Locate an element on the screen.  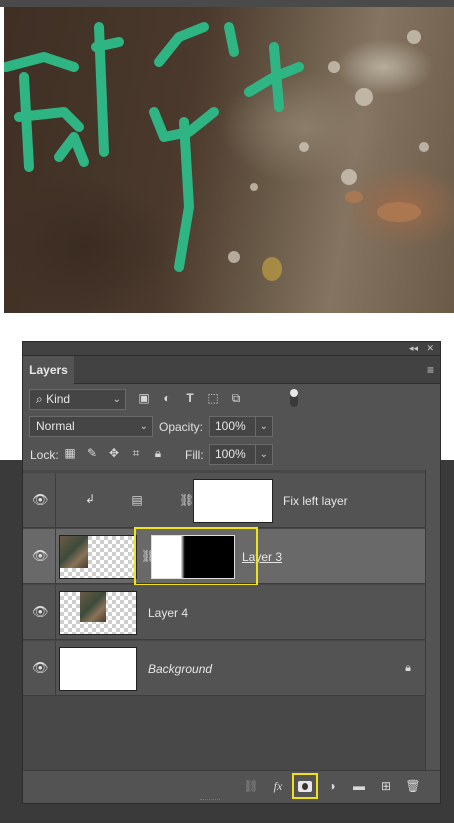
layer-row-background: 👁︎ Background 🔒︎ is located at coordinates (224, 668).